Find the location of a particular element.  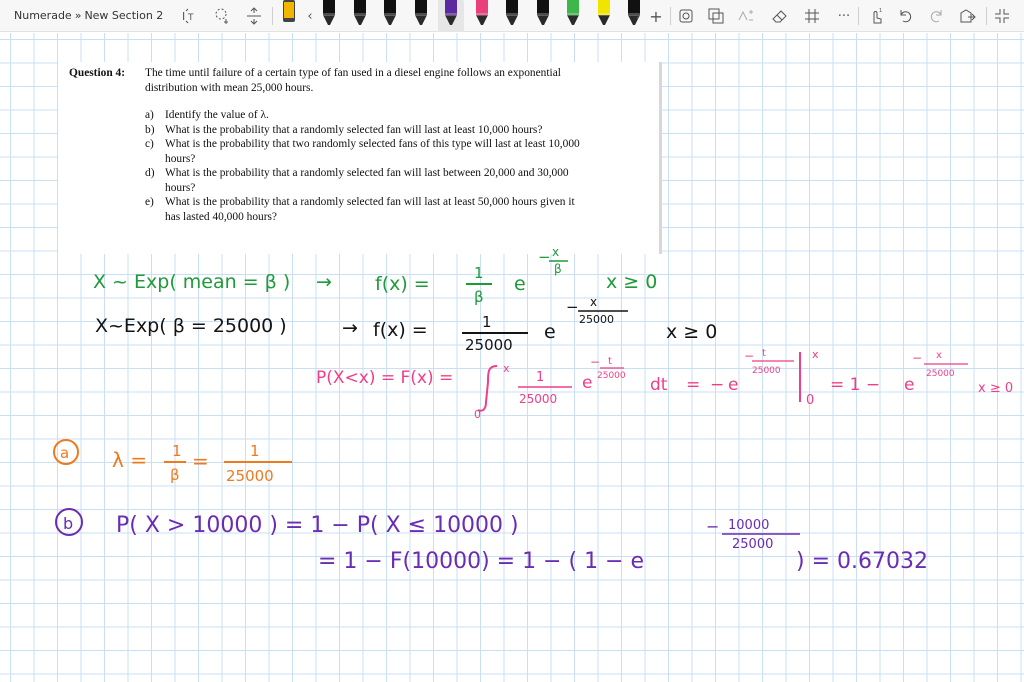

ink-part-label: b is located at coordinates (68, 523).